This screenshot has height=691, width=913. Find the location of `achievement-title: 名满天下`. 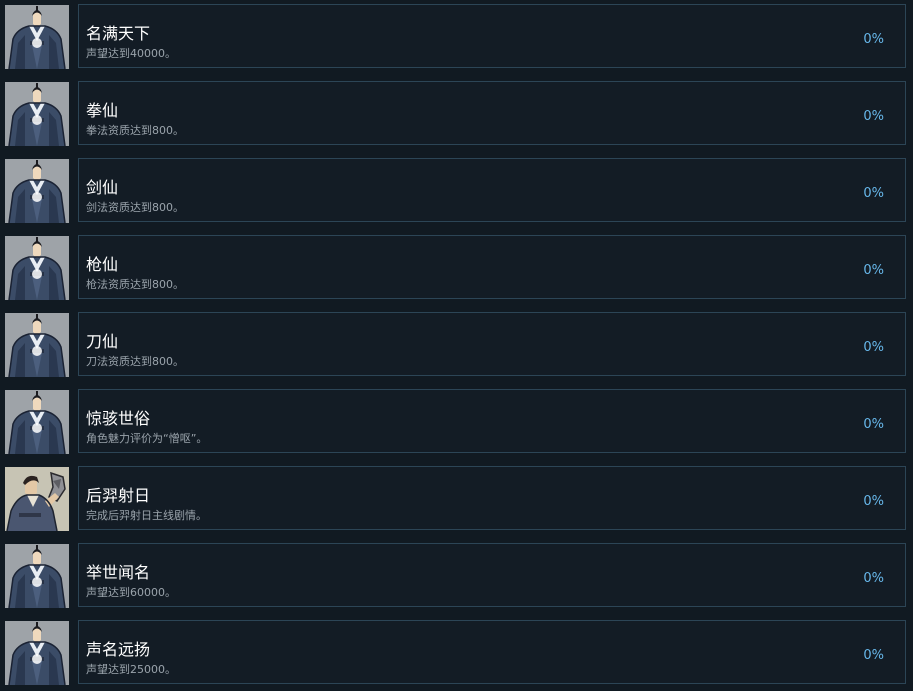

achievement-title: 名满天下 is located at coordinates (118, 33).